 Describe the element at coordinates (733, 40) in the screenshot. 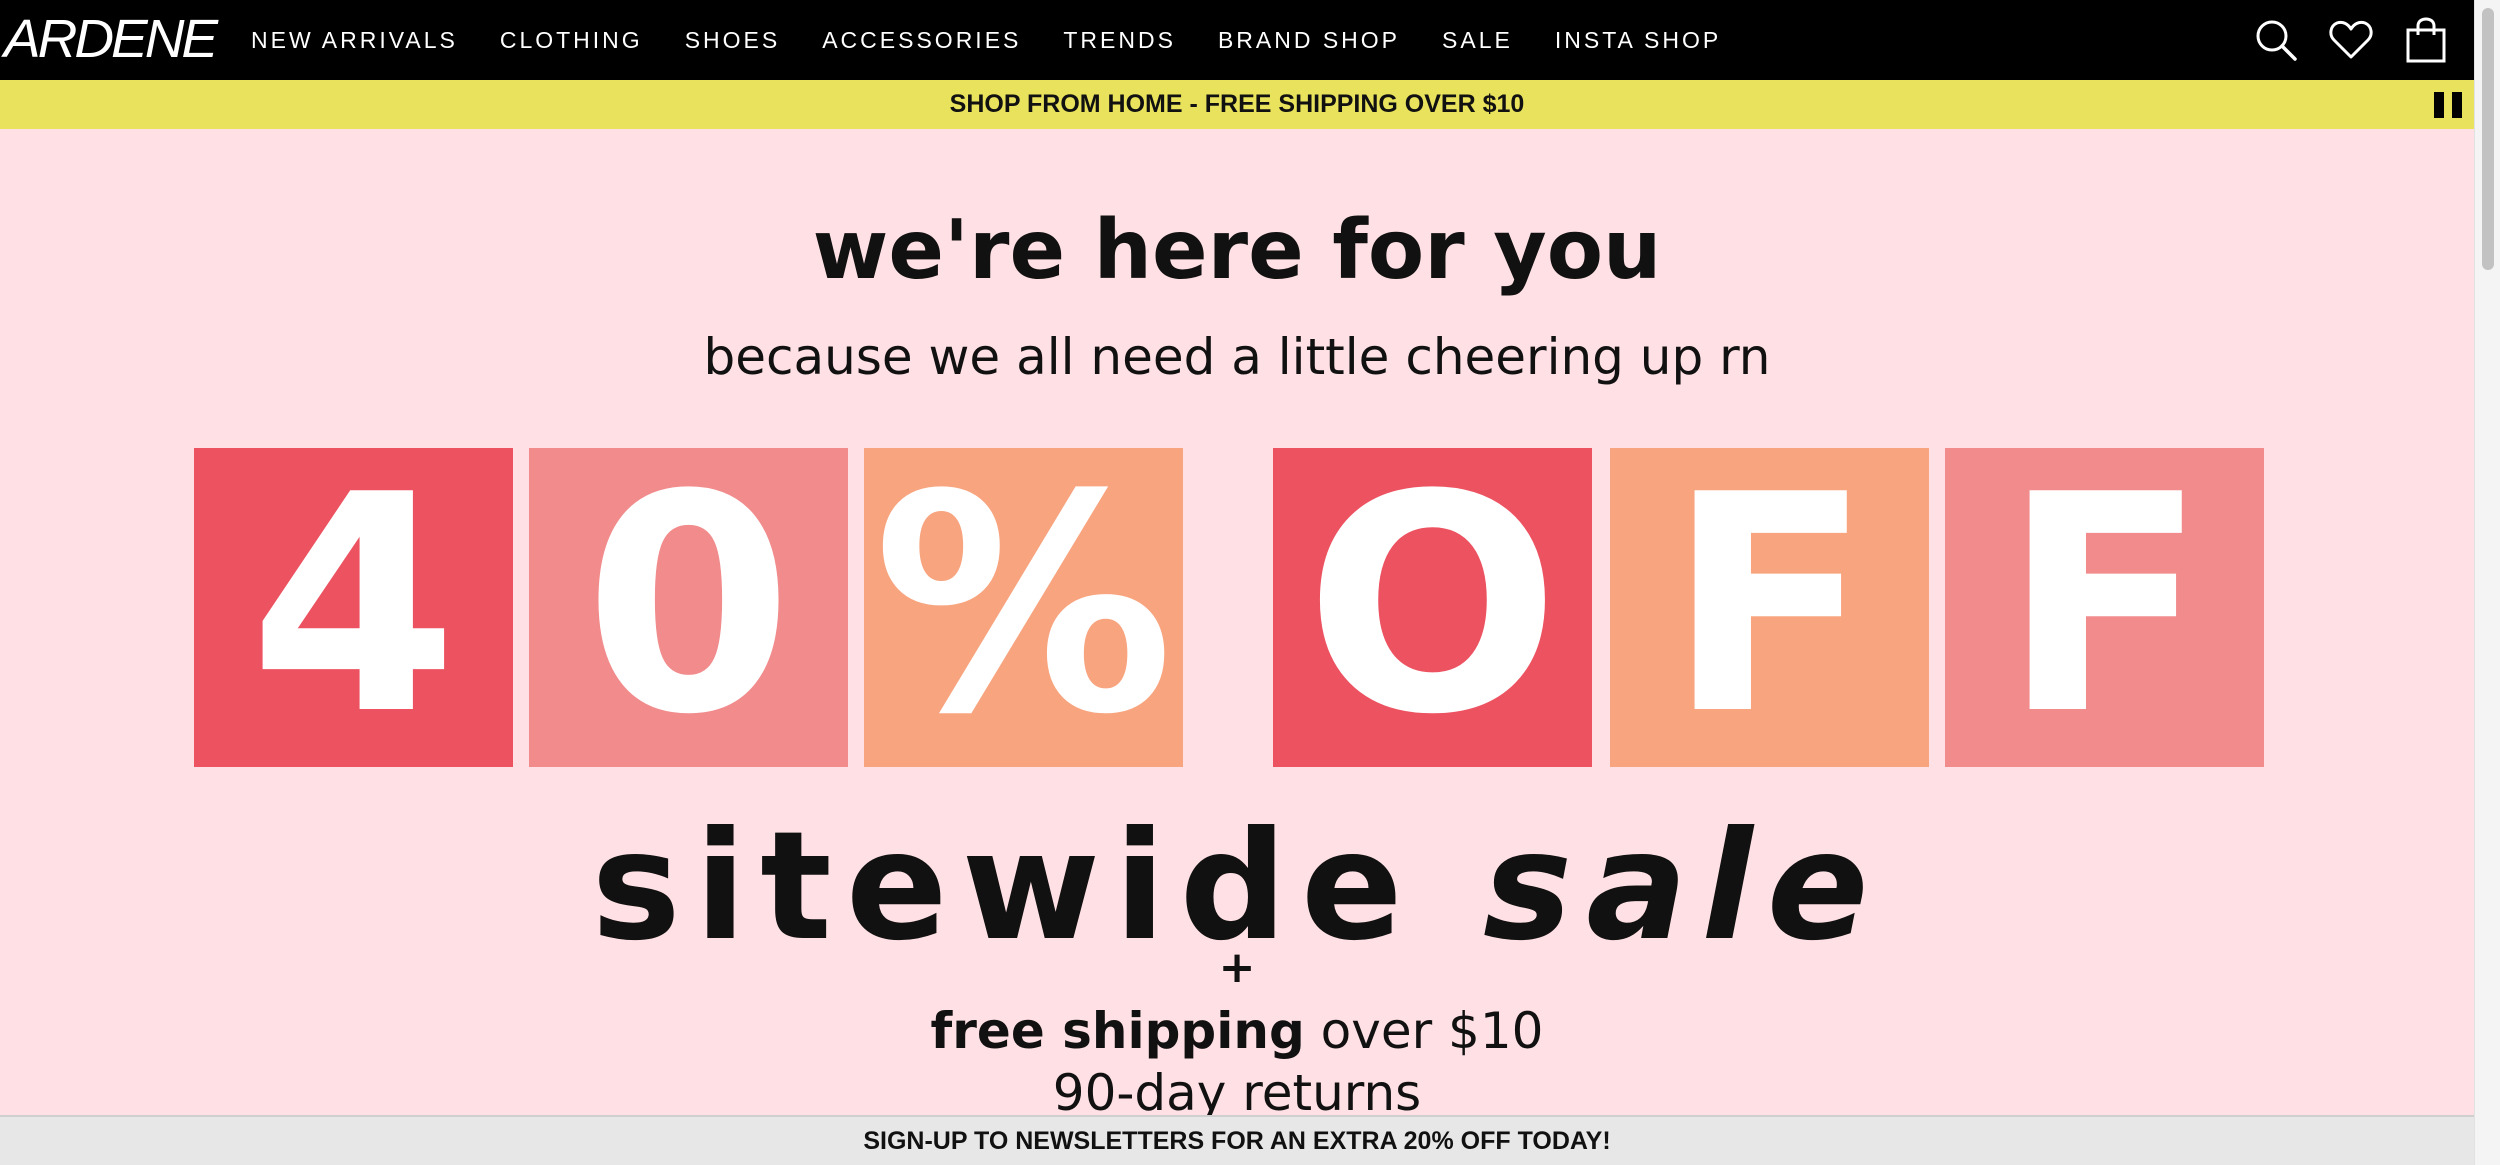

I see `nav-shoes: SHOES` at that location.